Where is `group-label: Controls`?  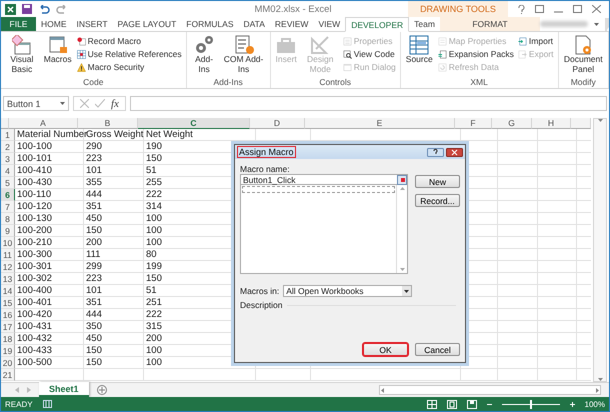
group-label: Controls is located at coordinates (335, 82).